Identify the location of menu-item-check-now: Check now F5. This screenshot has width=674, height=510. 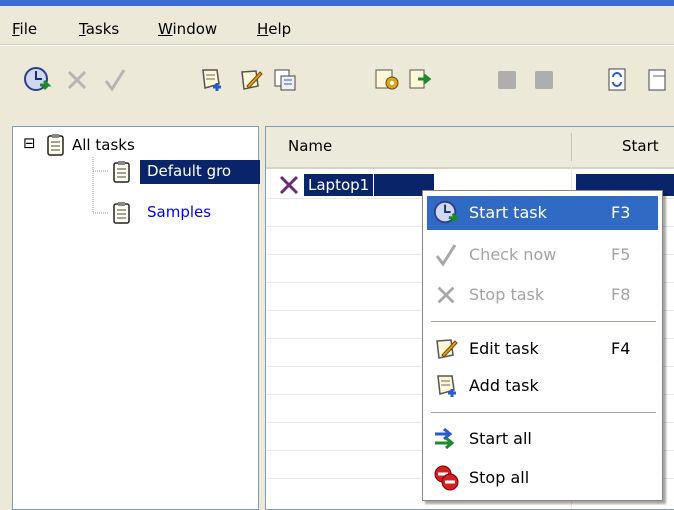
(542, 255).